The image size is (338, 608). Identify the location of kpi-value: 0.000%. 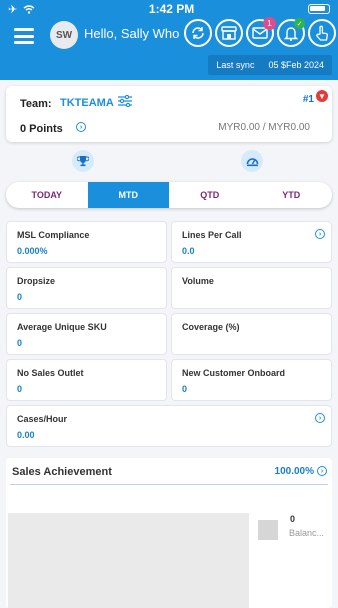
(32, 251).